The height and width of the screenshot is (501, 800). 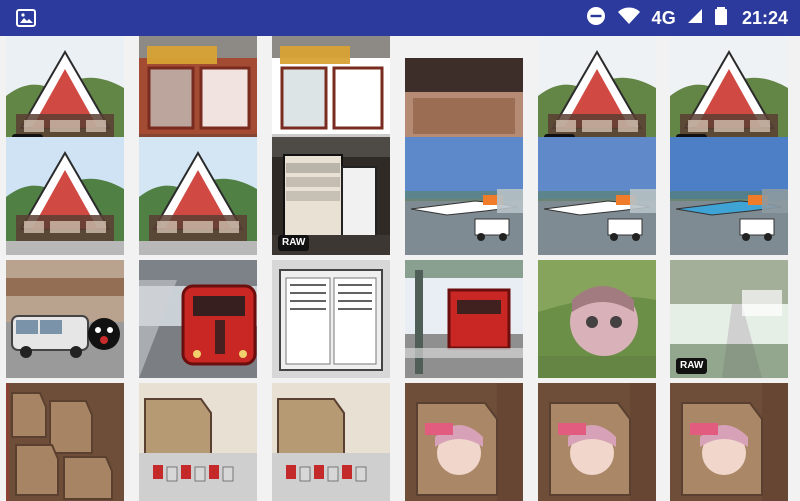 I want to click on gallery-icon, so click(x=26, y=18).